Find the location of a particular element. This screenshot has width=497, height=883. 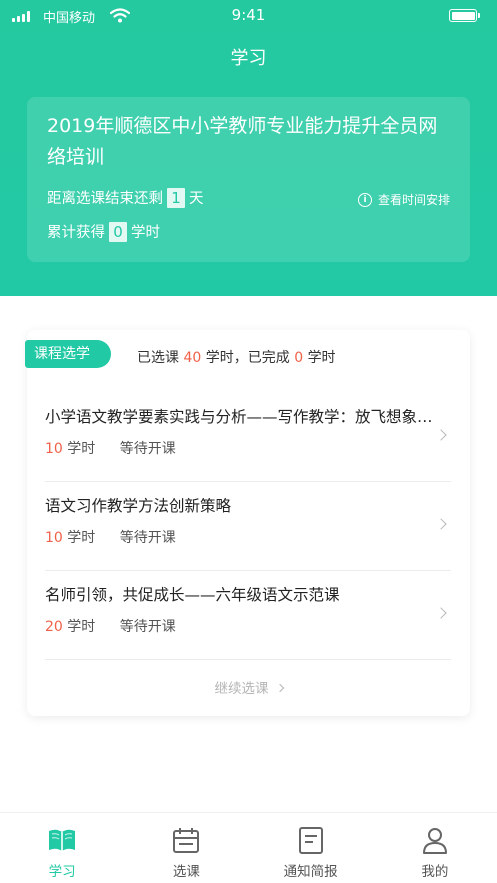

course-name: 小学语文教学要素实践与分析——写作教学：放飞想象，自由表达 is located at coordinates (239, 417).